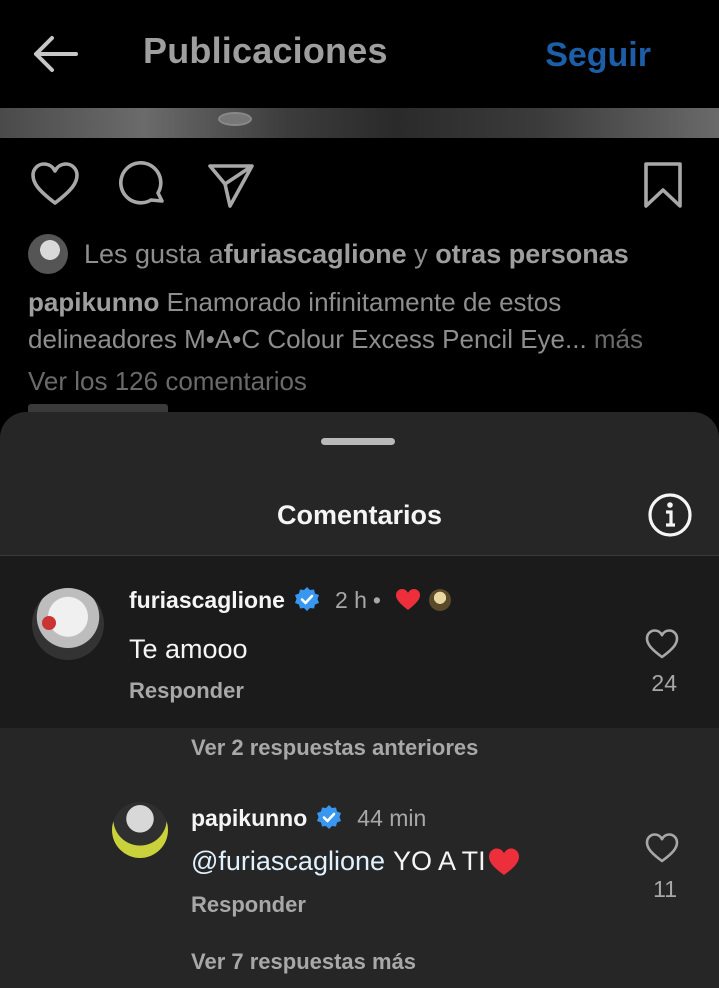 The height and width of the screenshot is (988, 719). What do you see at coordinates (664, 683) in the screenshot?
I see `like-count: 24` at bounding box center [664, 683].